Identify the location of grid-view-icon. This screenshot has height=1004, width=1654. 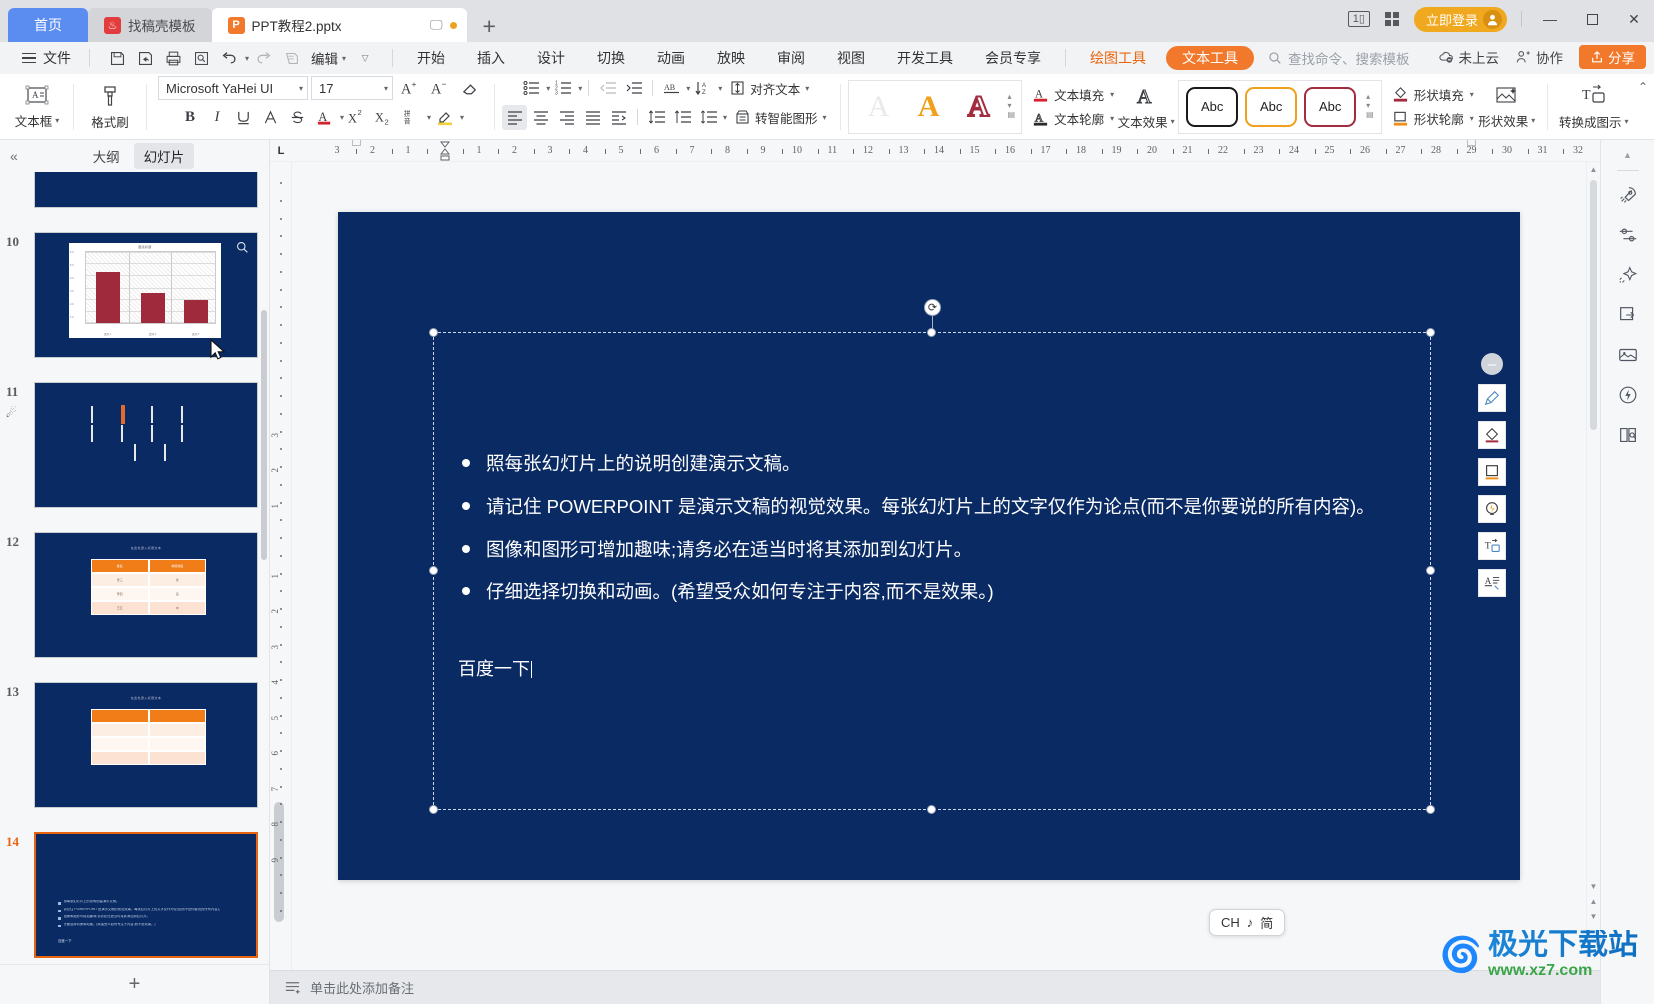
(1392, 19).